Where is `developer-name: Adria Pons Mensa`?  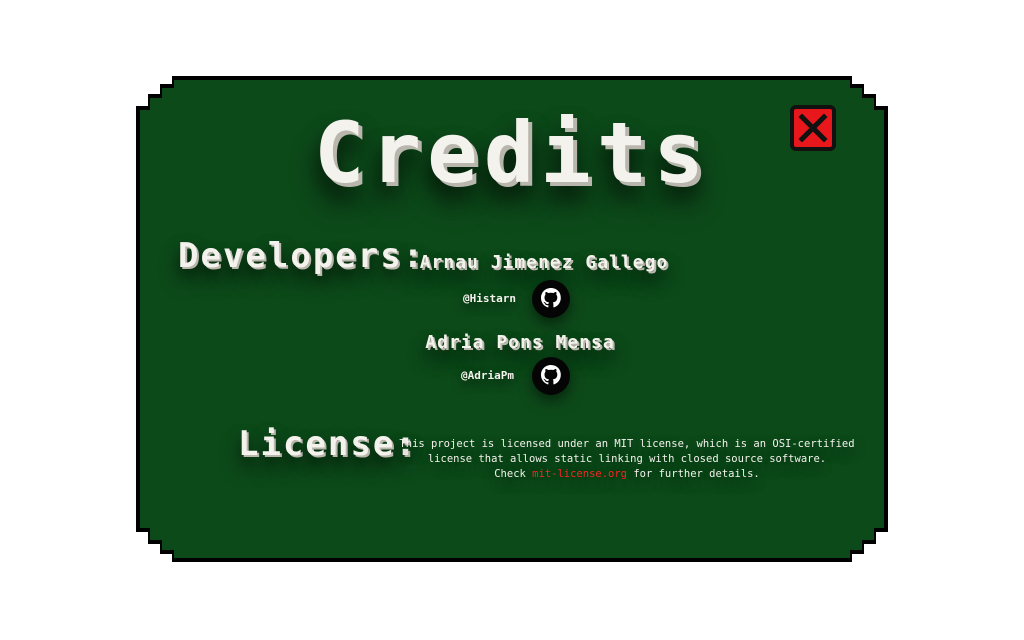 developer-name: Adria Pons Mensa is located at coordinates (520, 342).